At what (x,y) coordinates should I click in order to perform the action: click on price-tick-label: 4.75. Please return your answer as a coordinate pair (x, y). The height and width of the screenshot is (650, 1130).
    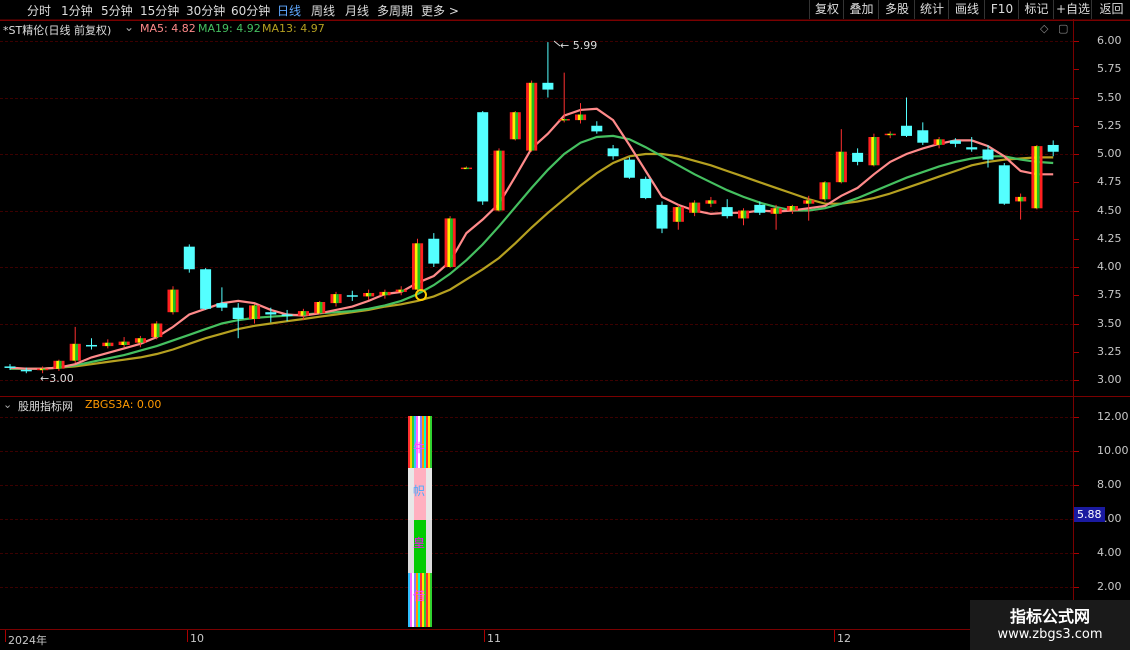
    Looking at the image, I should click on (1109, 182).